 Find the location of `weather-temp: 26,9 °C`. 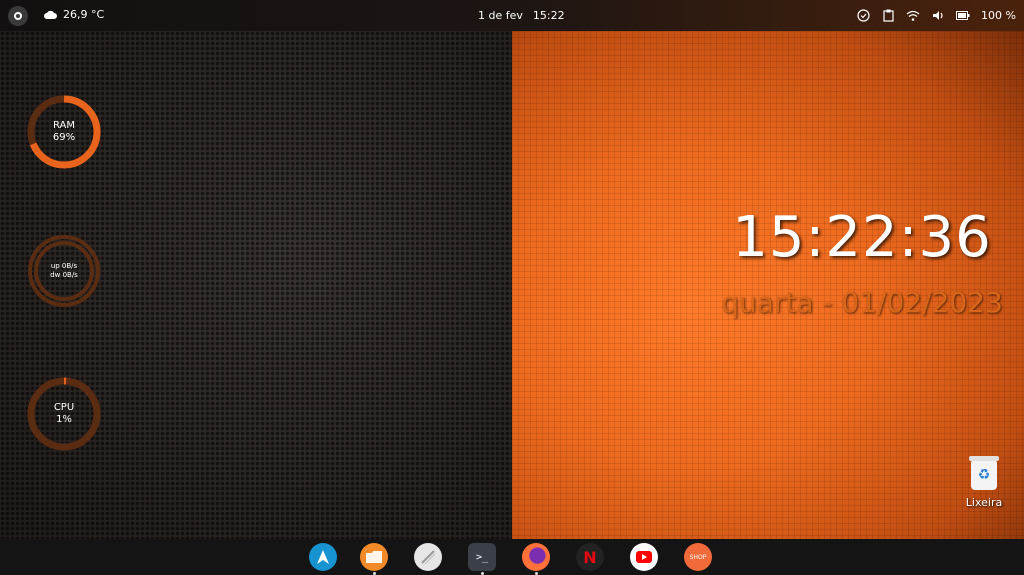

weather-temp: 26,9 °C is located at coordinates (84, 14).